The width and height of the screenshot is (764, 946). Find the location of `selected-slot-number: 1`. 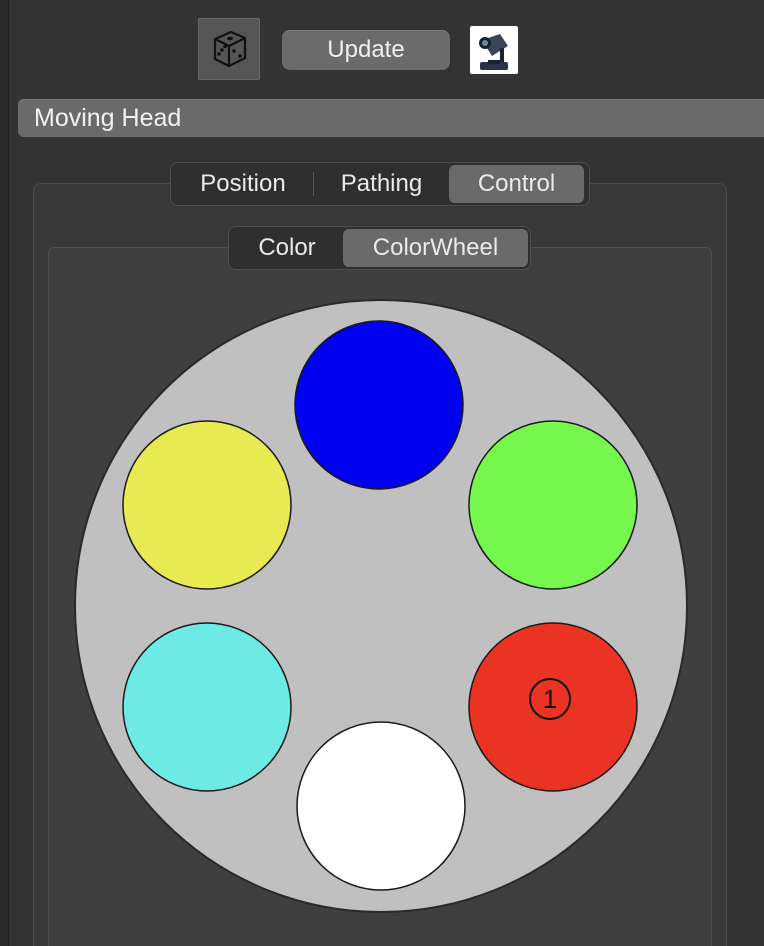

selected-slot-number: 1 is located at coordinates (550, 699).